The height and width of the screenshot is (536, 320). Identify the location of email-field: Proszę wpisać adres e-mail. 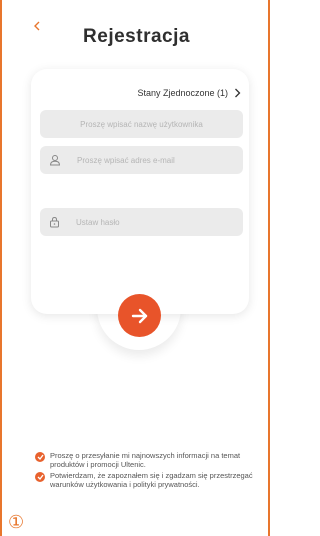
(141, 160).